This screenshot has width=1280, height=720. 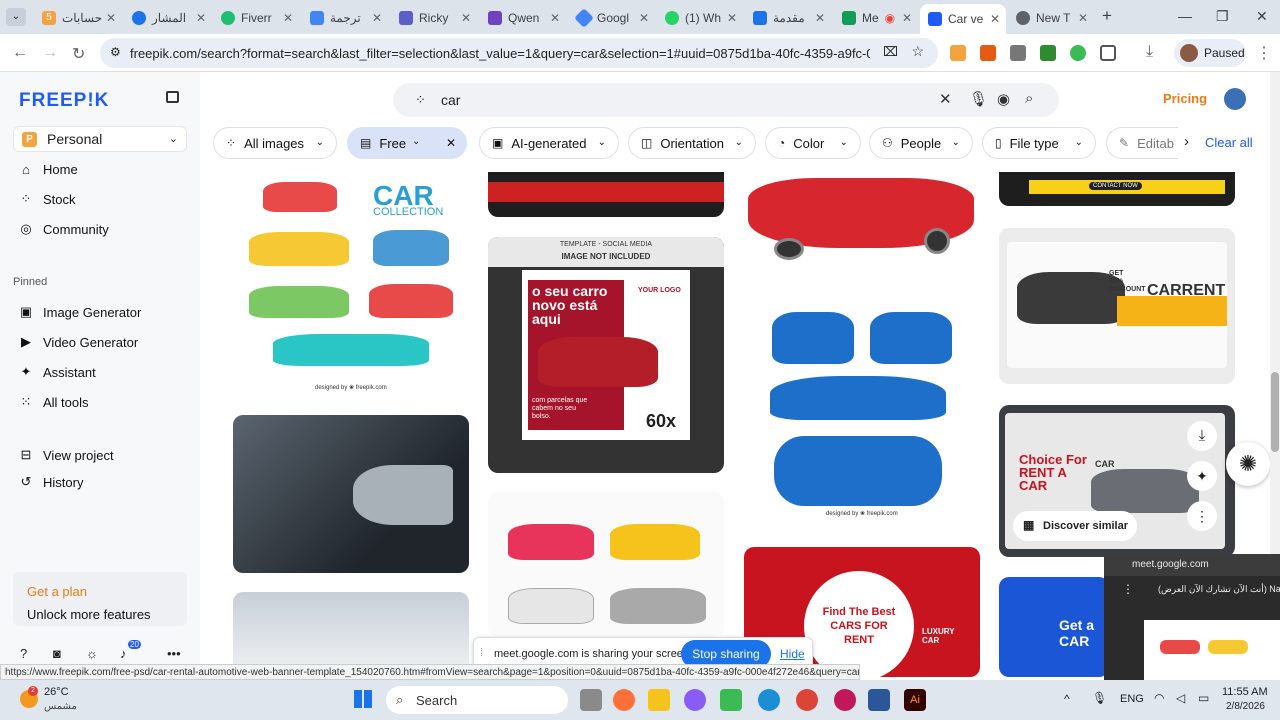 What do you see at coordinates (845, 700) in the screenshot?
I see `app-icon` at bounding box center [845, 700].